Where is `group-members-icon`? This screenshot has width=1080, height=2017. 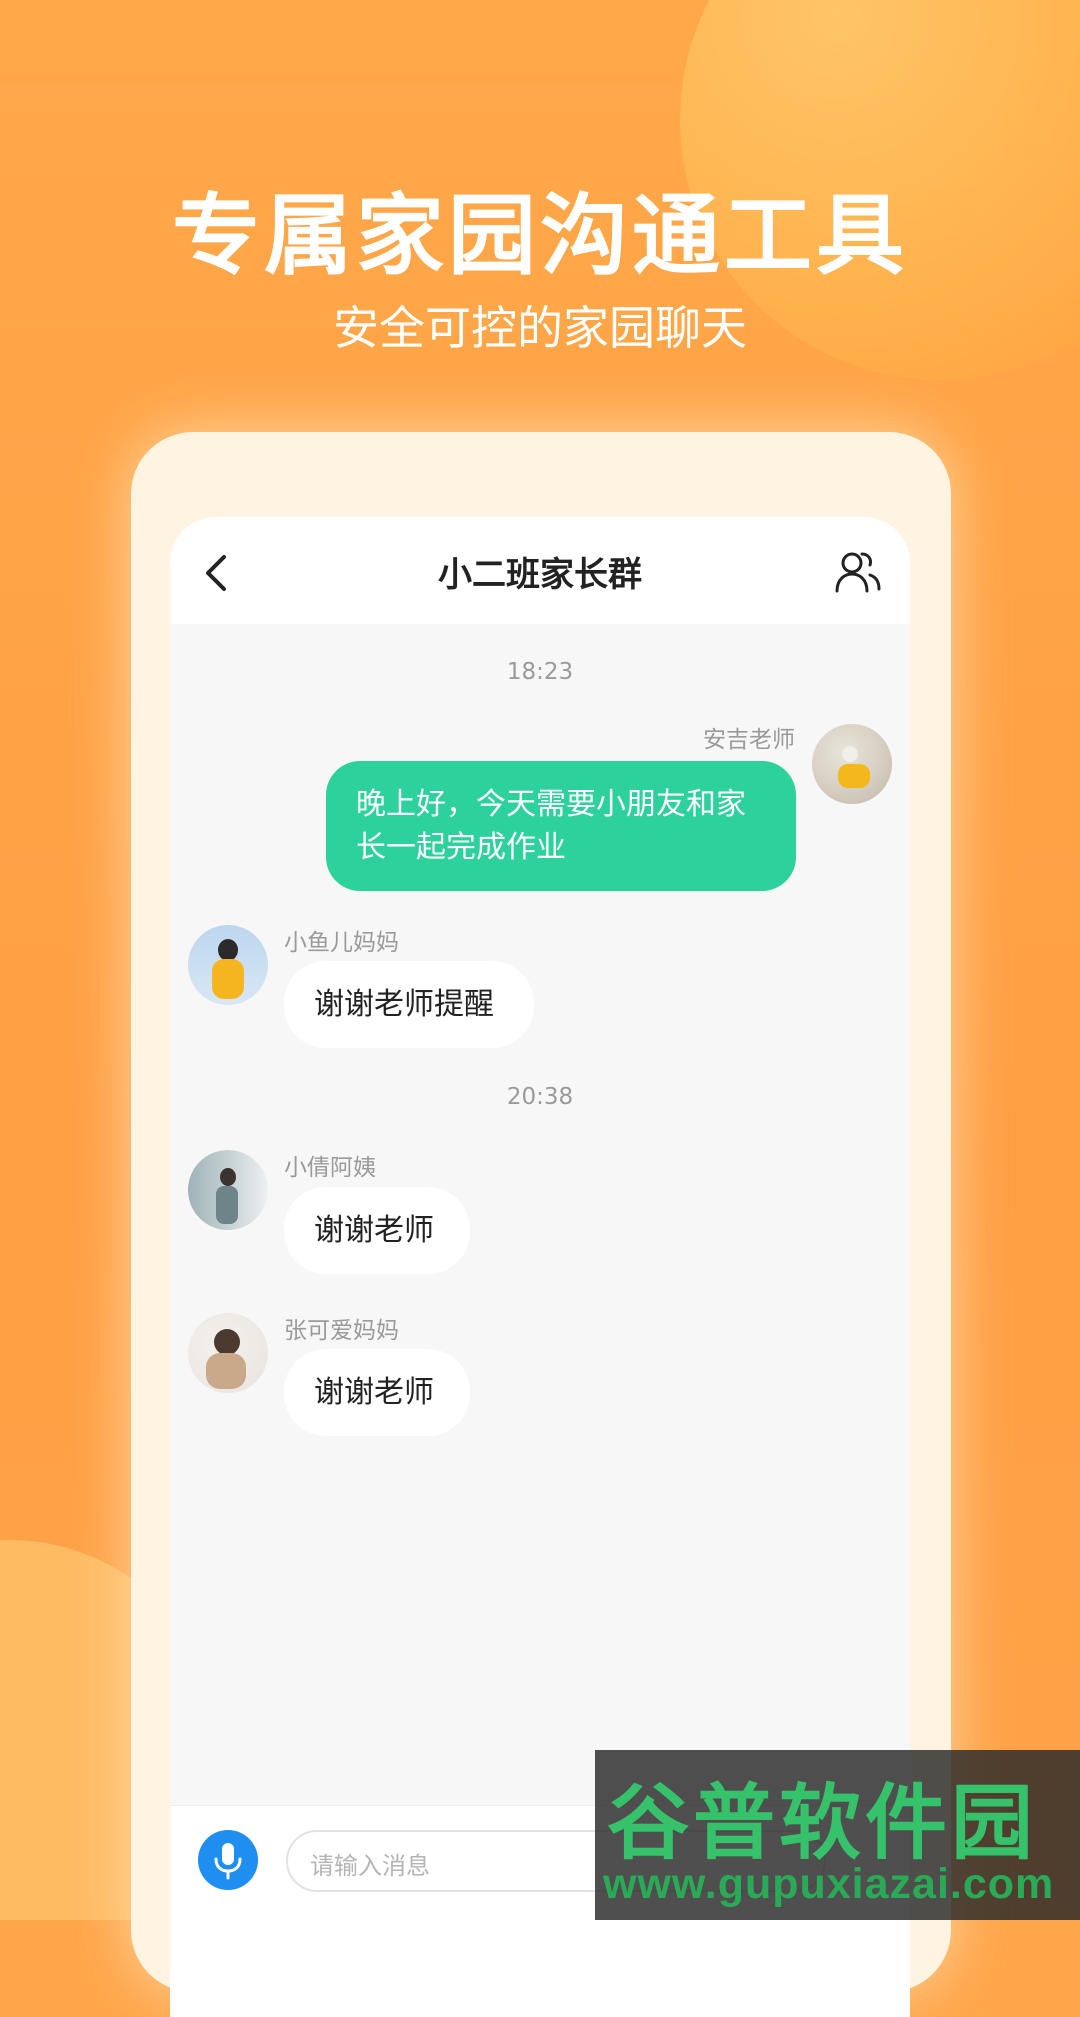 group-members-icon is located at coordinates (858, 572).